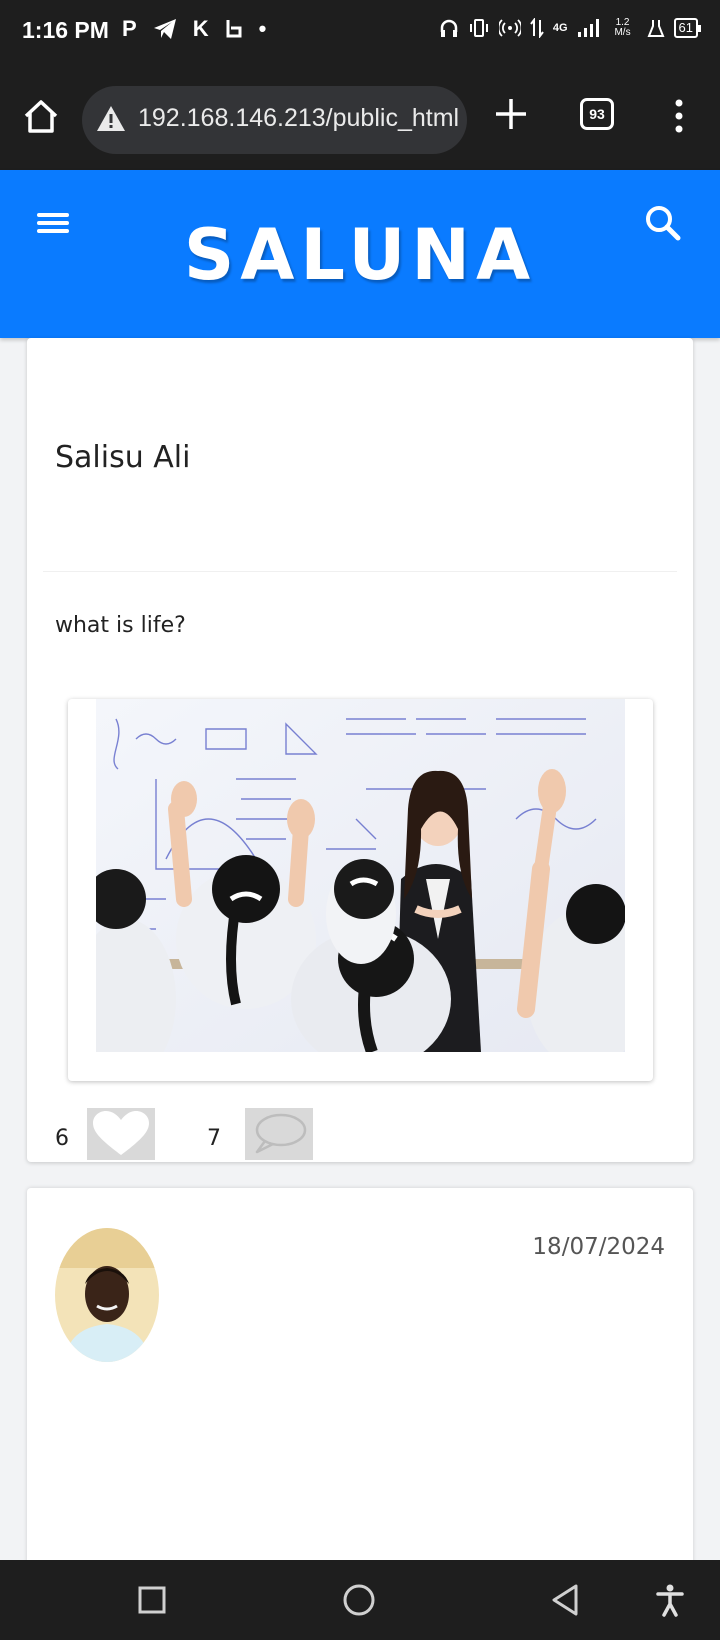 The image size is (720, 1640). I want to click on more-options-icon, so click(679, 116).